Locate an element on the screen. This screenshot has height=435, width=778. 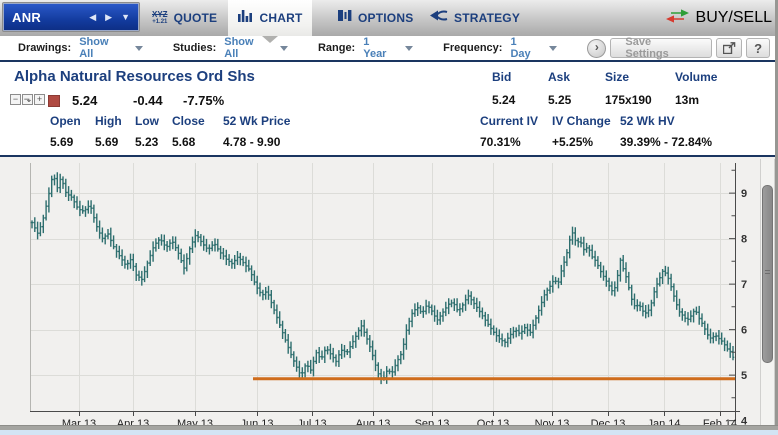
tab-quote: XYZ +1.21 QUOTE is located at coordinates (184, 18).